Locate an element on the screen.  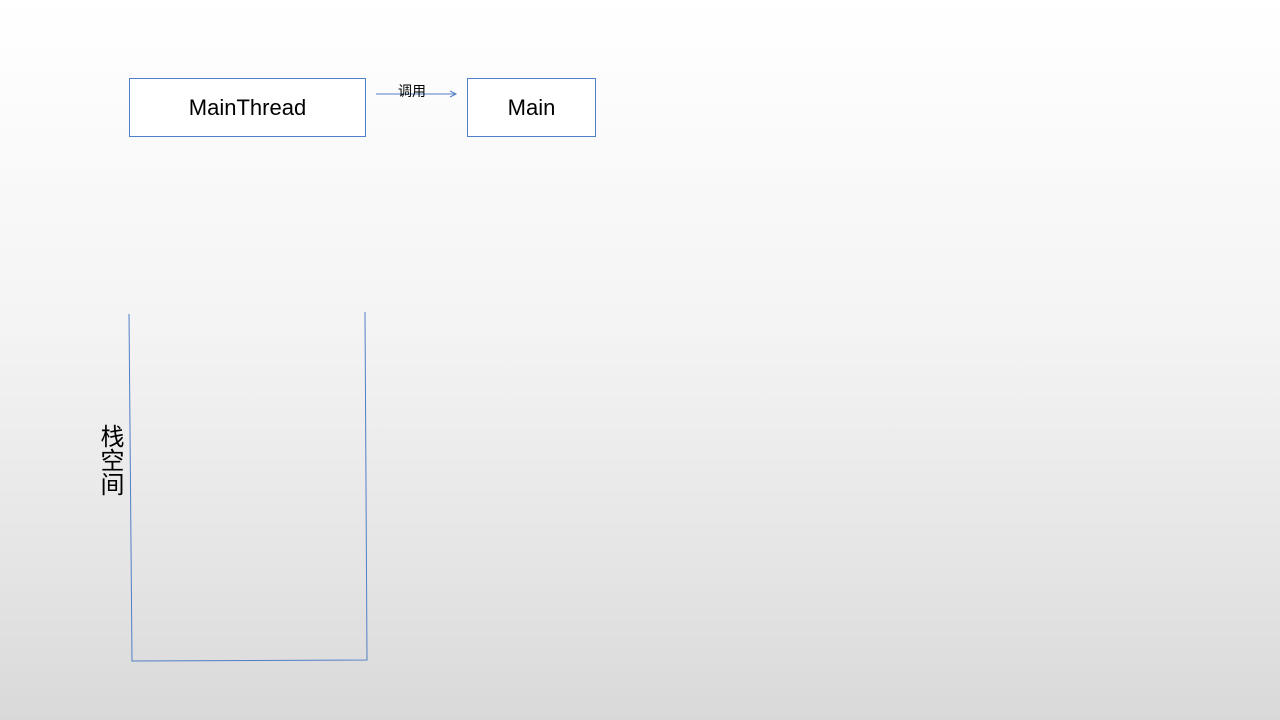
call-arrow-label: 调用 is located at coordinates (412, 92).